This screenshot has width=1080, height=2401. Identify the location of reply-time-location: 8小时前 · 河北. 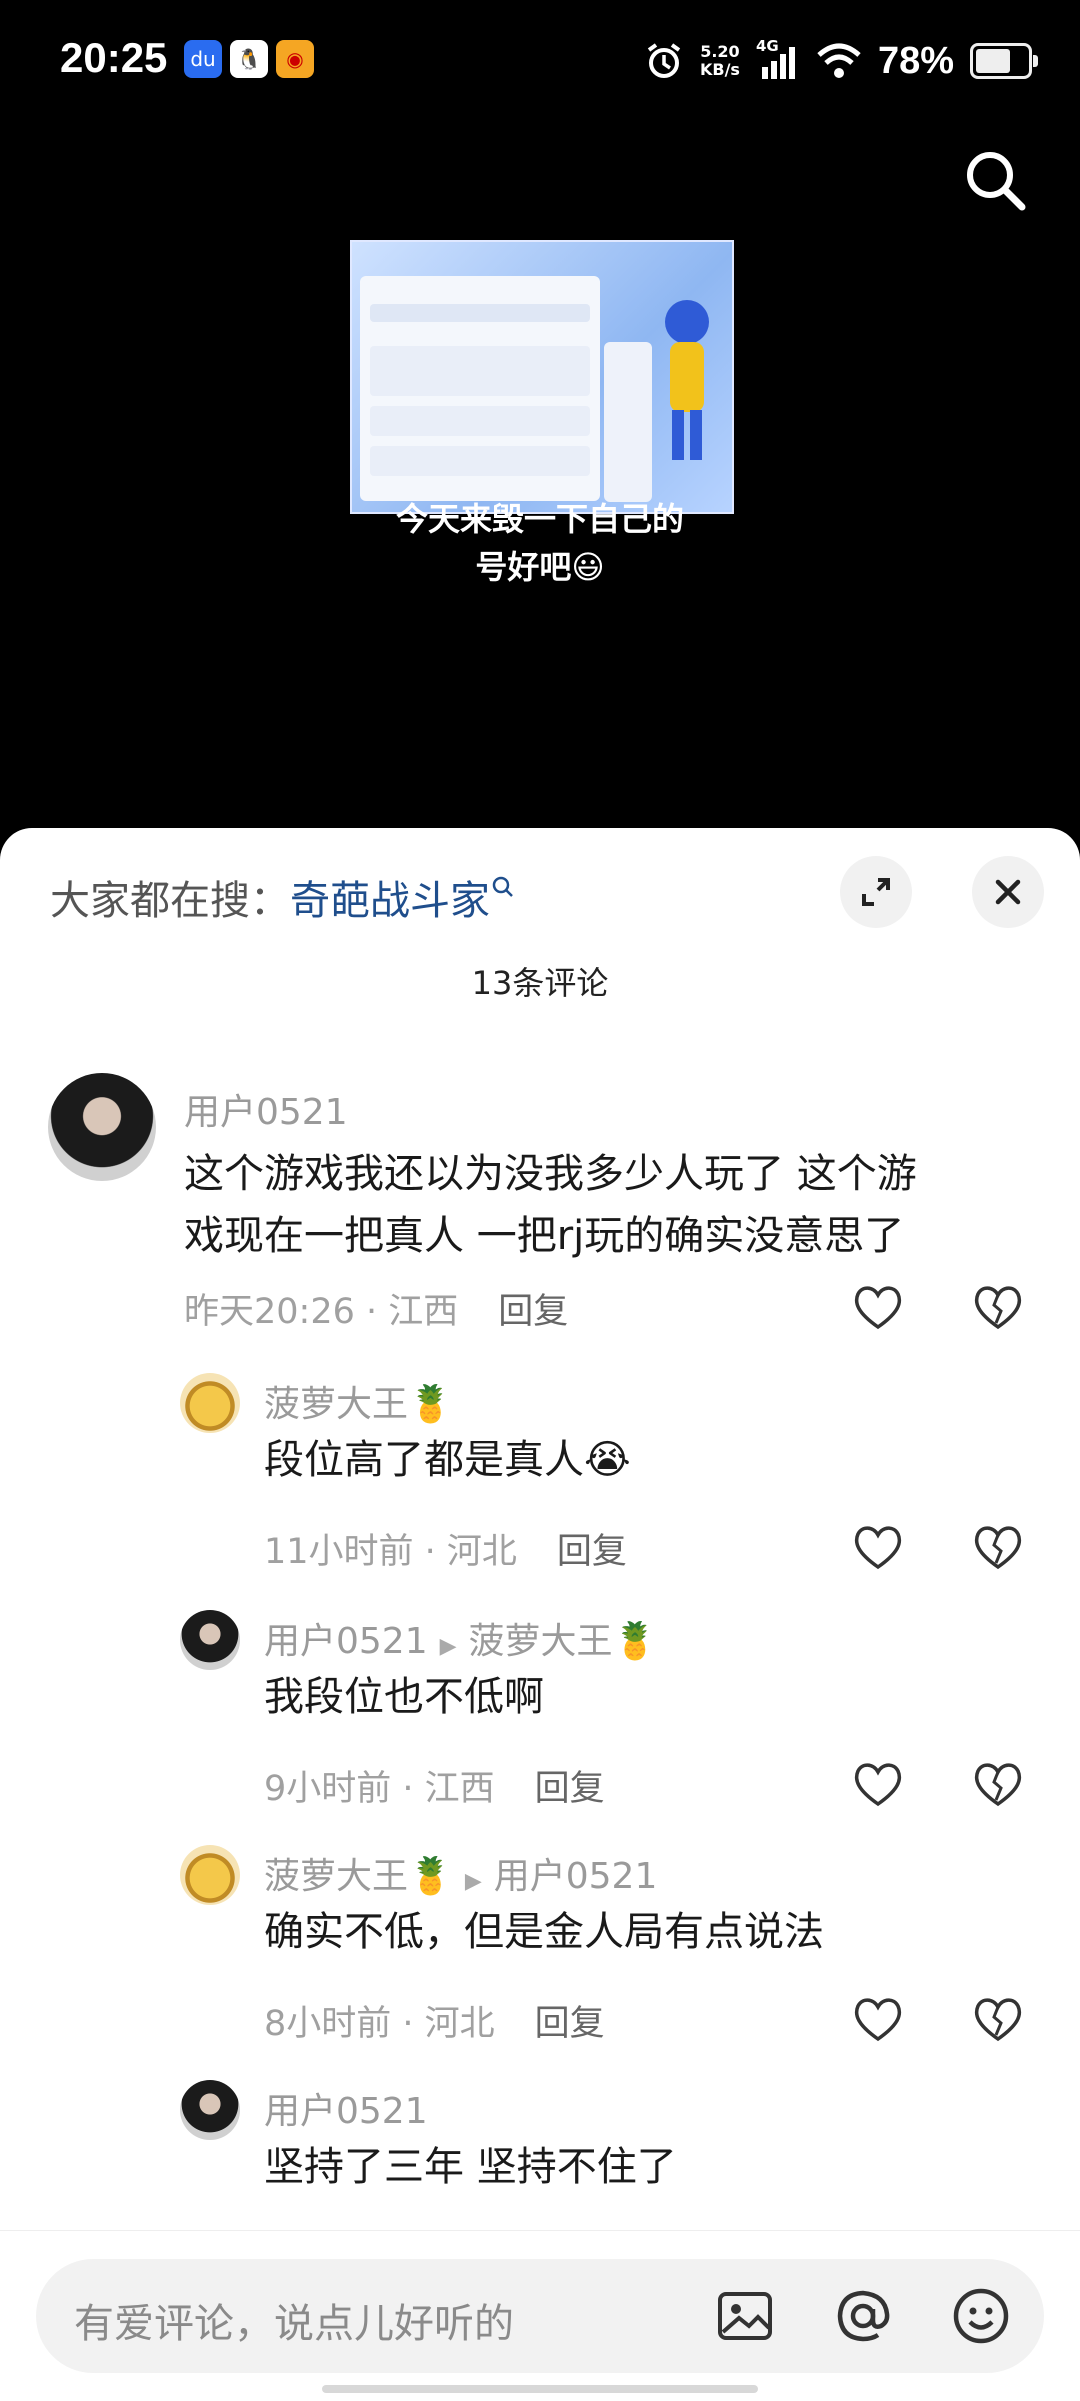
(379, 2024).